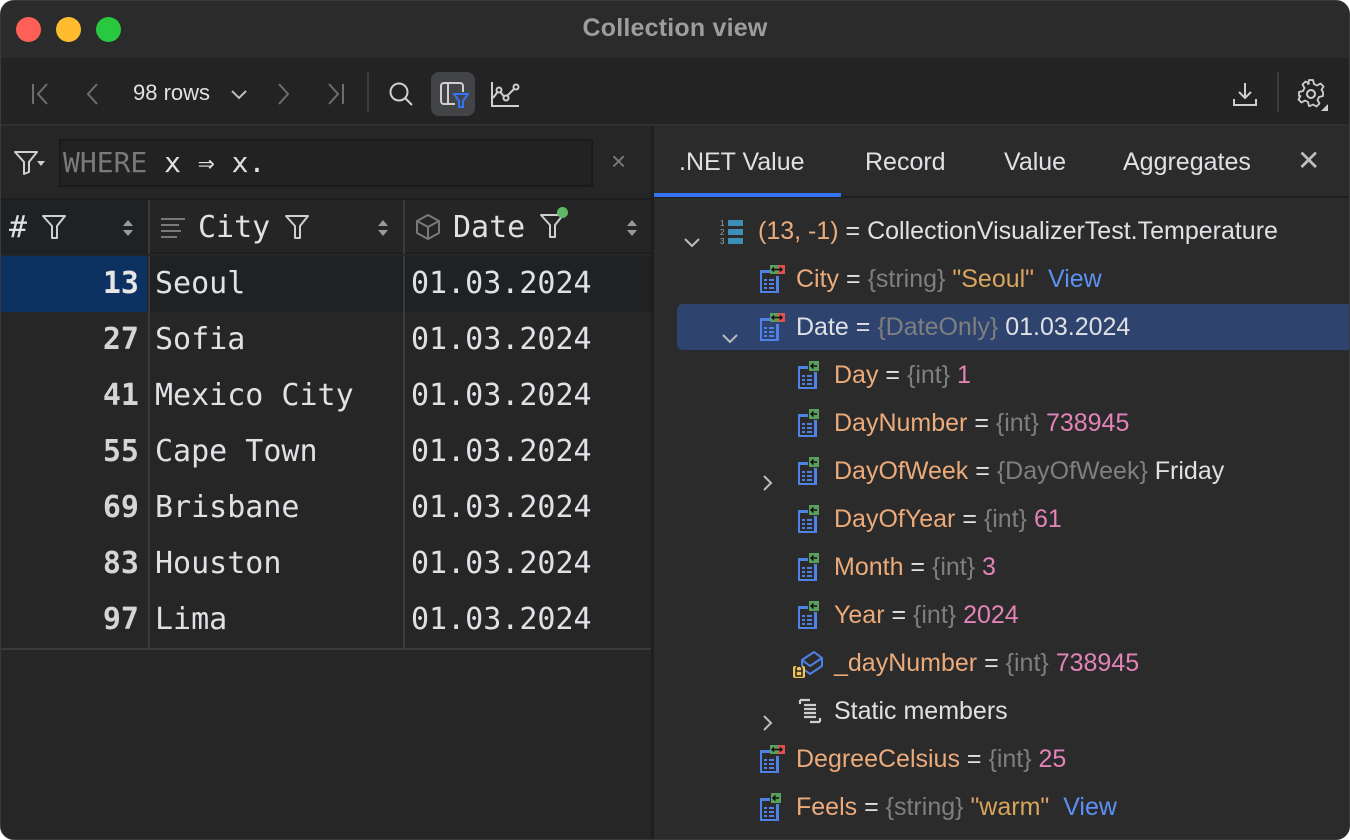 The width and height of the screenshot is (1350, 840). Describe the element at coordinates (618, 161) in the screenshot. I see `clear-filter-button: ×` at that location.